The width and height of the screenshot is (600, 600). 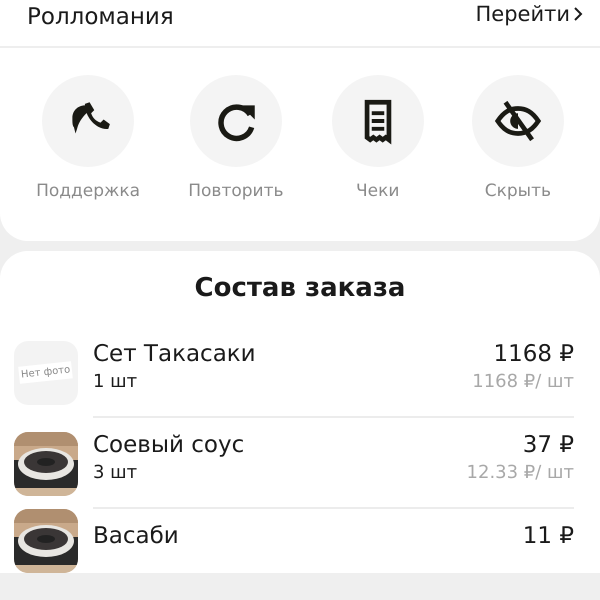 What do you see at coordinates (100, 17) in the screenshot?
I see `restaurant-name: Ролломания` at bounding box center [100, 17].